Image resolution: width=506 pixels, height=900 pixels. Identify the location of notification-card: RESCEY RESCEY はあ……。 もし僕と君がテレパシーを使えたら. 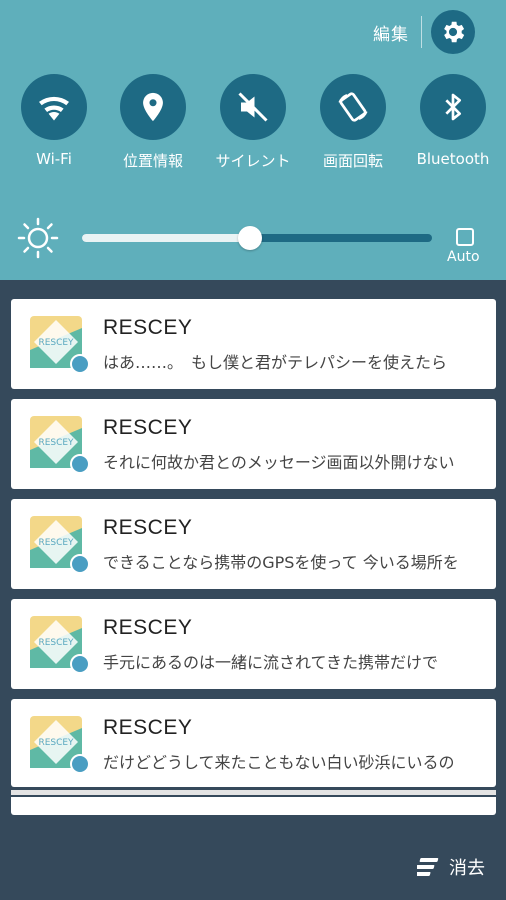
(253, 344).